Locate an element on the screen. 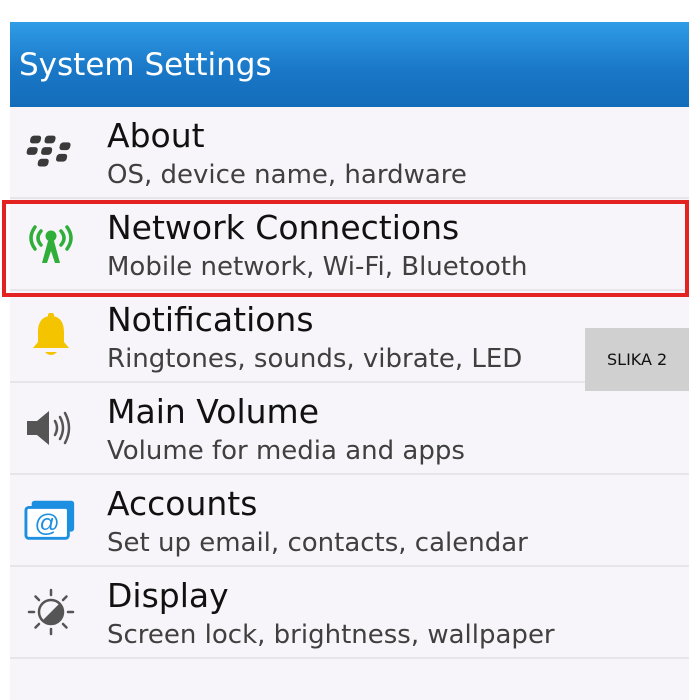 The width and height of the screenshot is (689, 700). blackberry-logo-icon is located at coordinates (51, 152).